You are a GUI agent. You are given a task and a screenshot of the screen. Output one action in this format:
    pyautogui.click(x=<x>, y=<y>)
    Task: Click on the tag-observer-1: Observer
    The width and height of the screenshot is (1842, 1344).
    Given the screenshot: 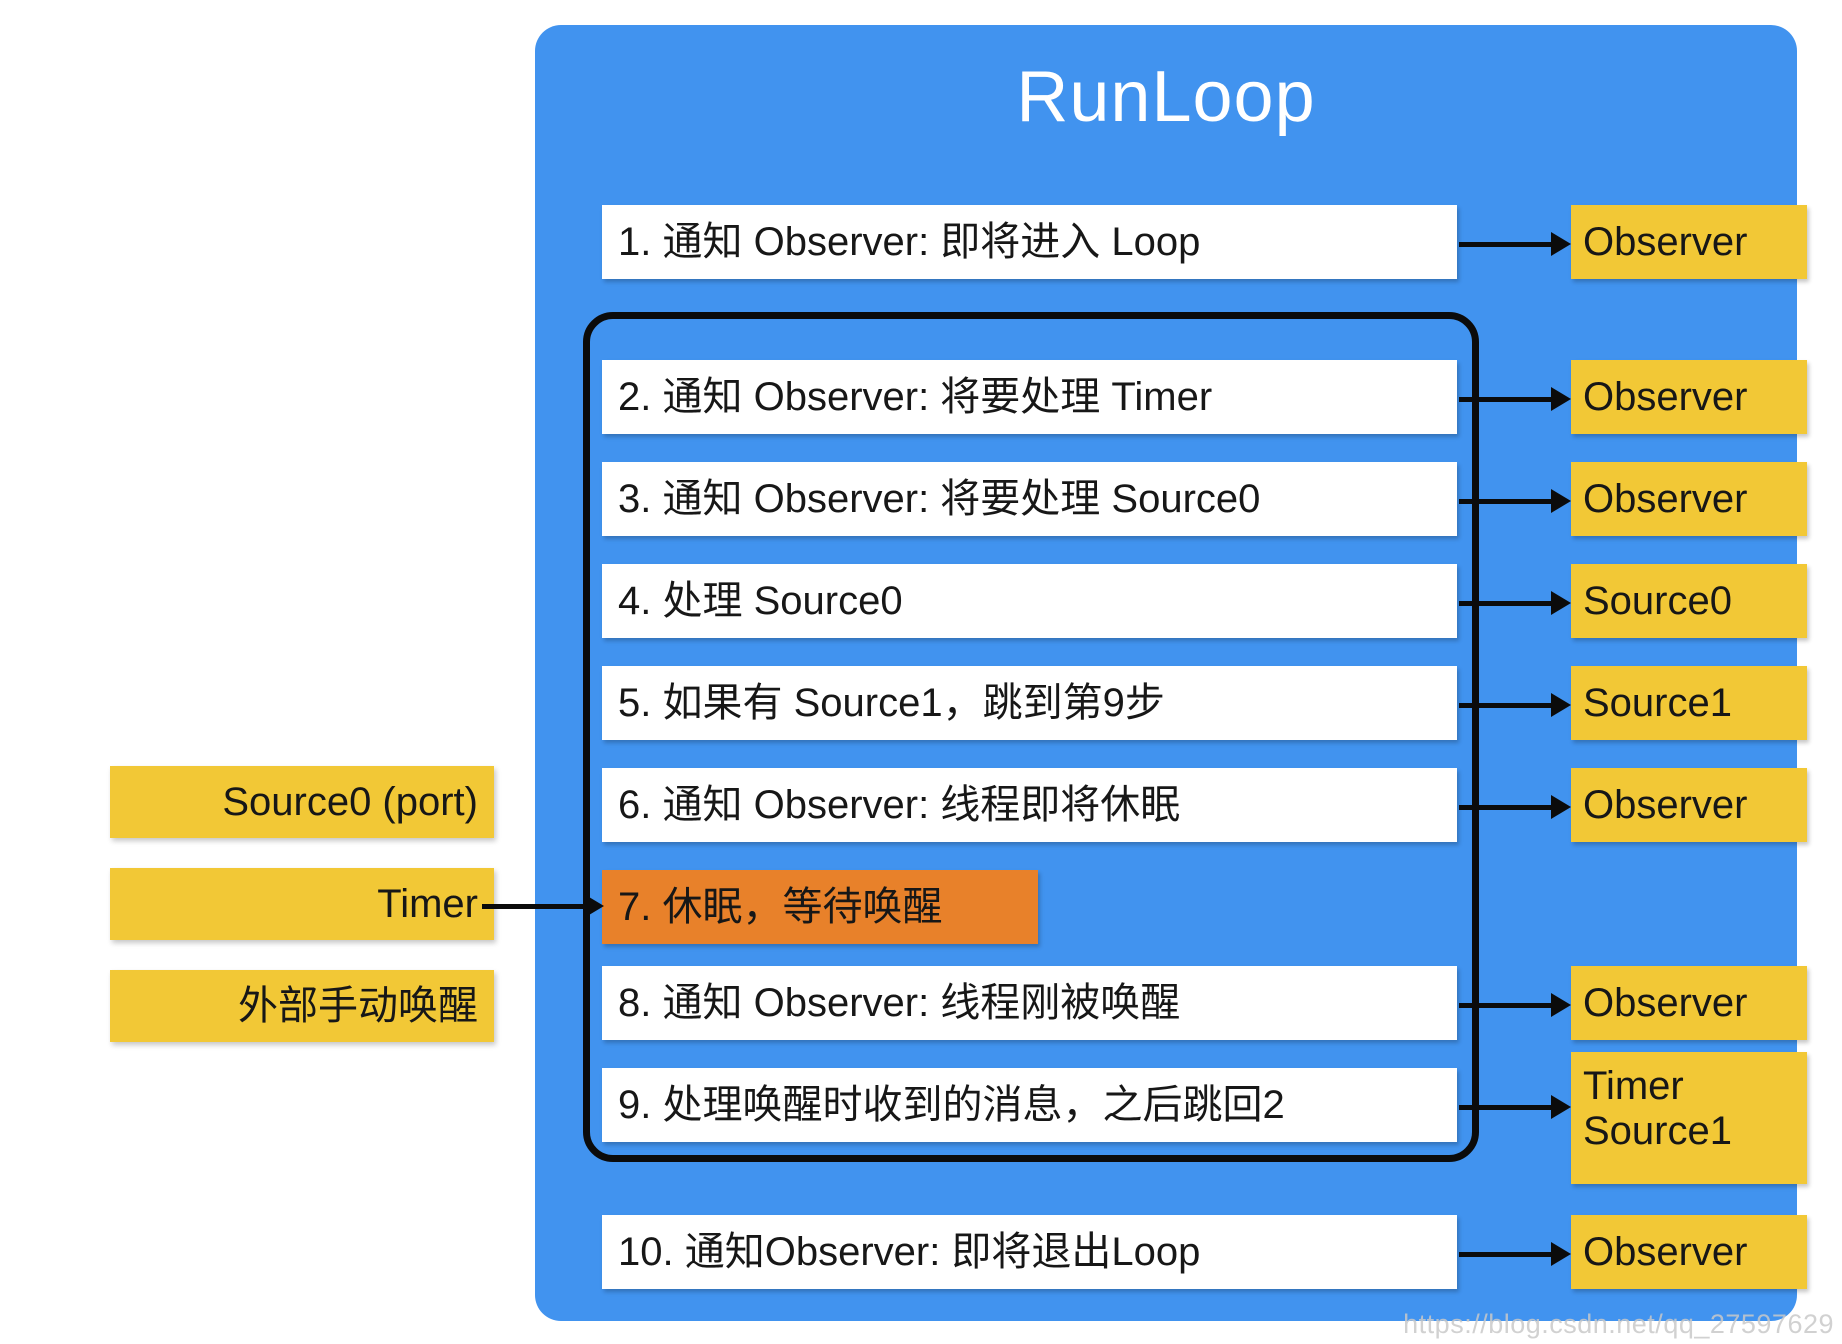 What is the action you would take?
    pyautogui.click(x=1689, y=242)
    